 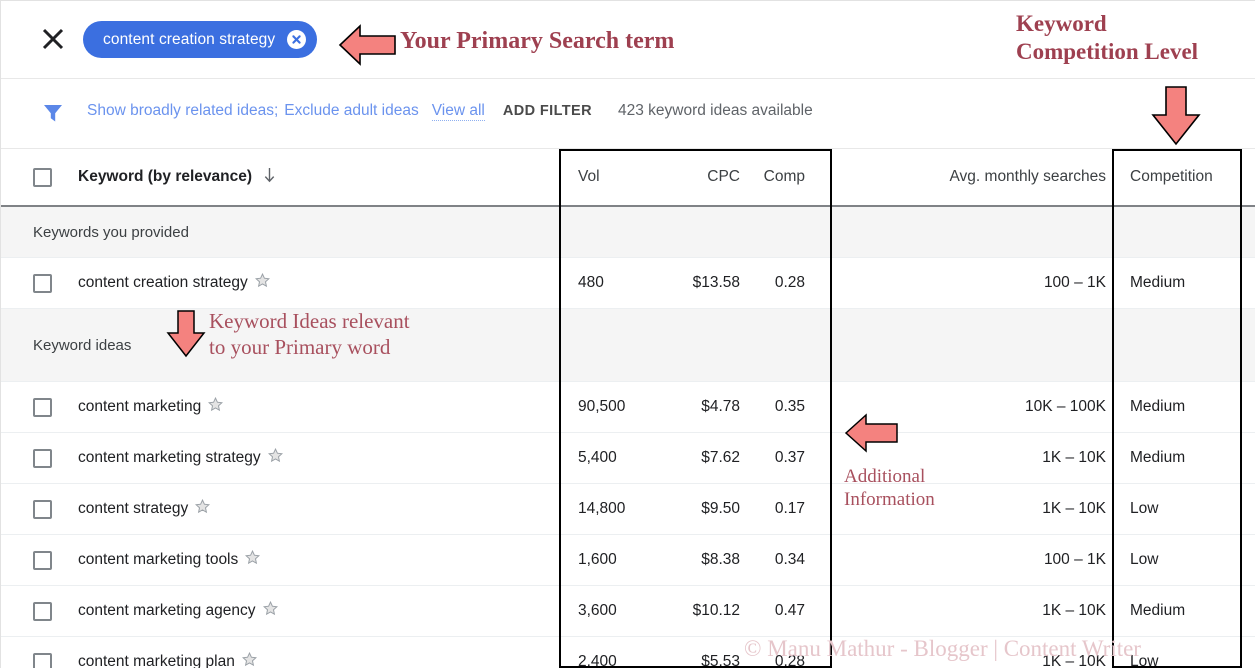 What do you see at coordinates (458, 111) in the screenshot?
I see `view-all-link: View all` at bounding box center [458, 111].